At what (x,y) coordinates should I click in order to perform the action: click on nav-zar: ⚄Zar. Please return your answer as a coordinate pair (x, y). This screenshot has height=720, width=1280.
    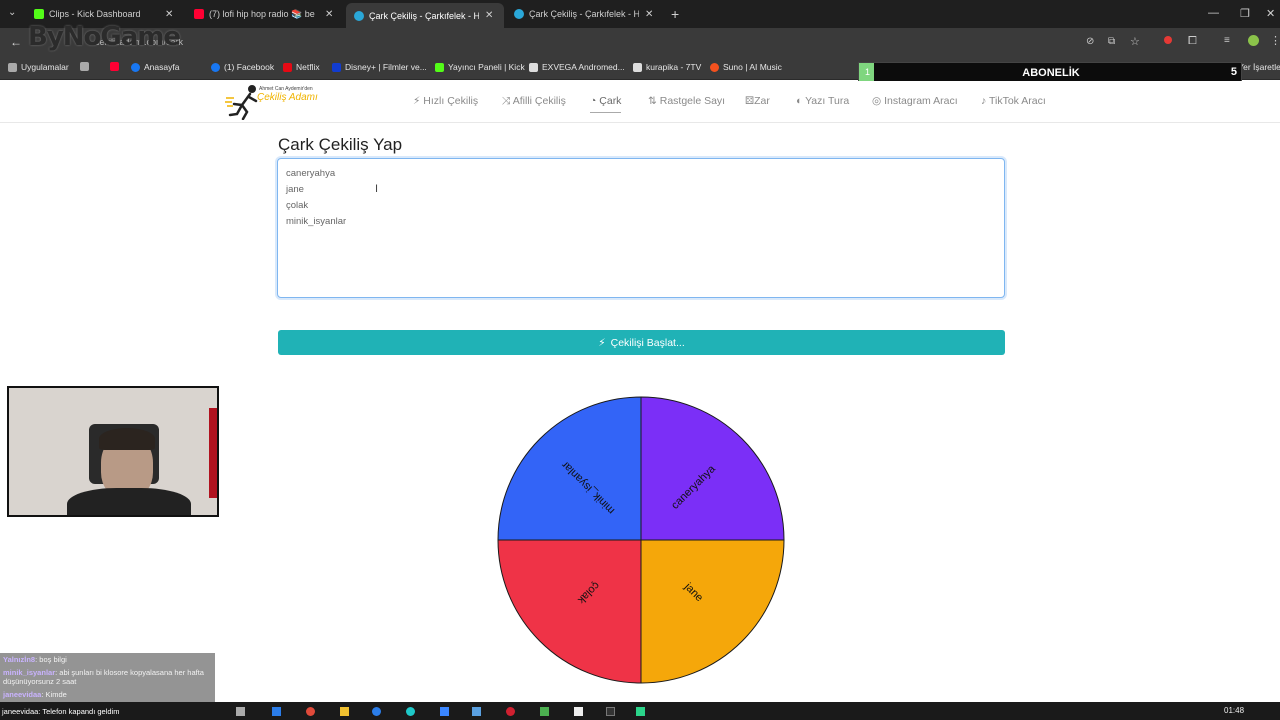
    Looking at the image, I should click on (757, 101).